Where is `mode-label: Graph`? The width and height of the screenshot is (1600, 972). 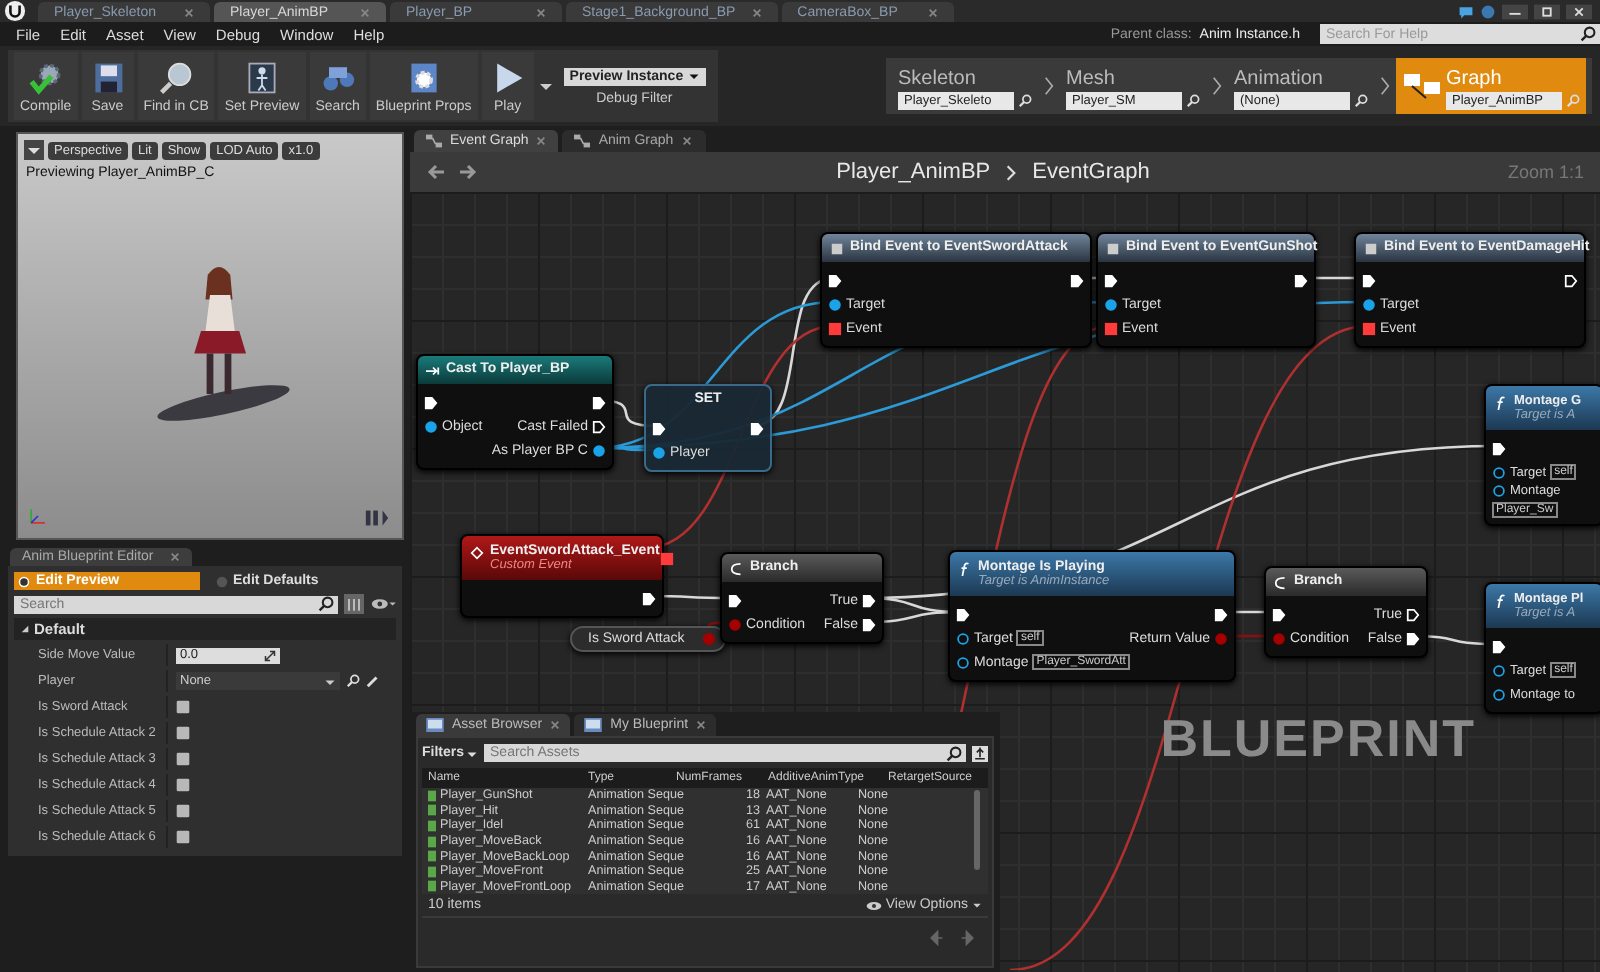 mode-label: Graph is located at coordinates (1475, 80).